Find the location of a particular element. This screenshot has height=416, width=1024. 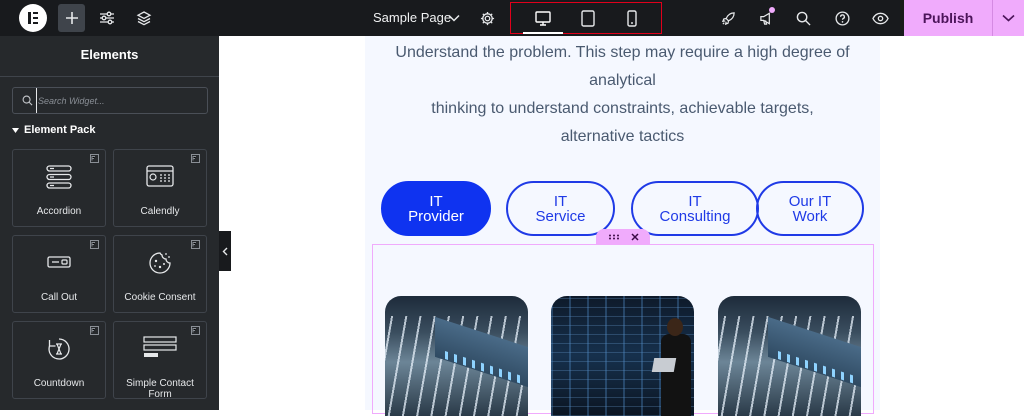

add-element-button is located at coordinates (71, 18).